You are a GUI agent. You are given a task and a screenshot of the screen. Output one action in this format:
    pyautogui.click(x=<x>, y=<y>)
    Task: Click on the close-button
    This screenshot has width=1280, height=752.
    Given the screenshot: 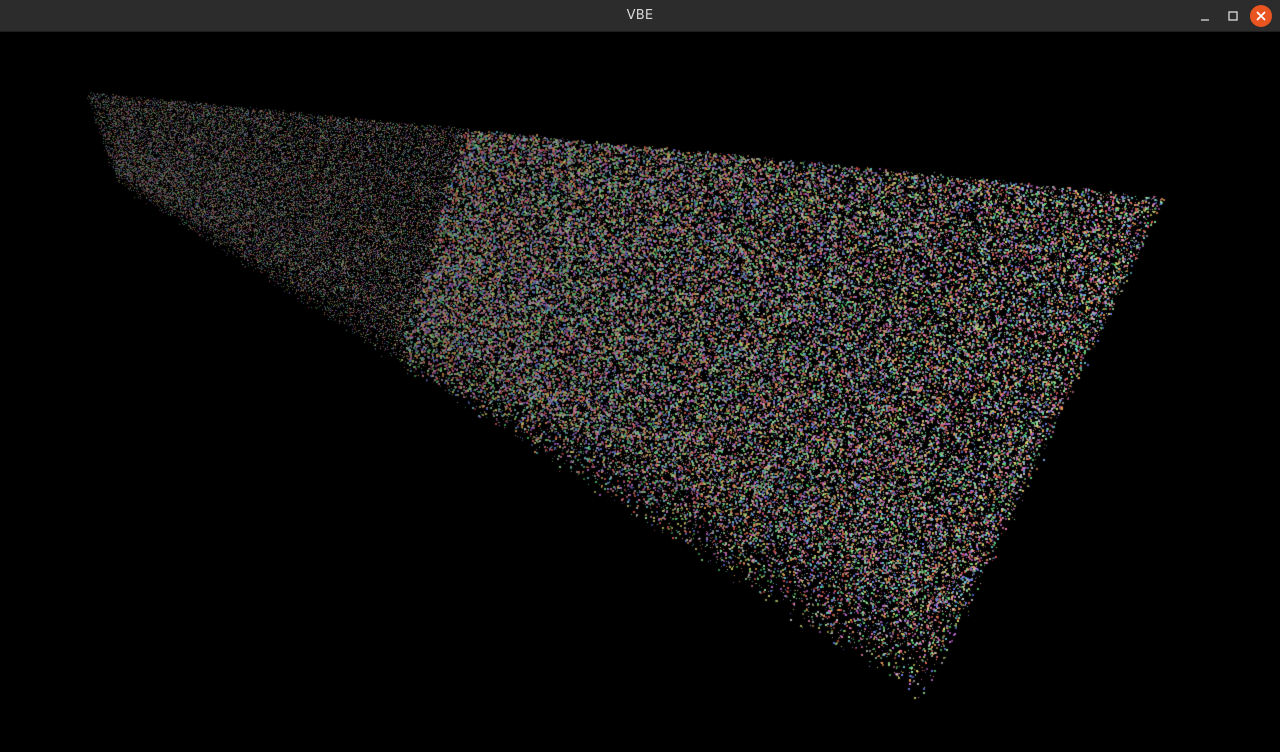 What is the action you would take?
    pyautogui.click(x=1261, y=16)
    